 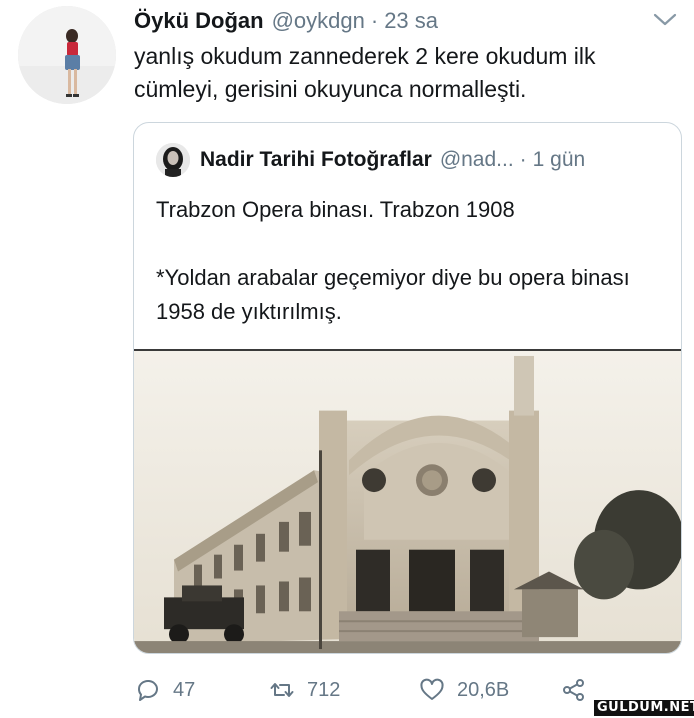 I want to click on heart-icon, so click(x=432, y=689).